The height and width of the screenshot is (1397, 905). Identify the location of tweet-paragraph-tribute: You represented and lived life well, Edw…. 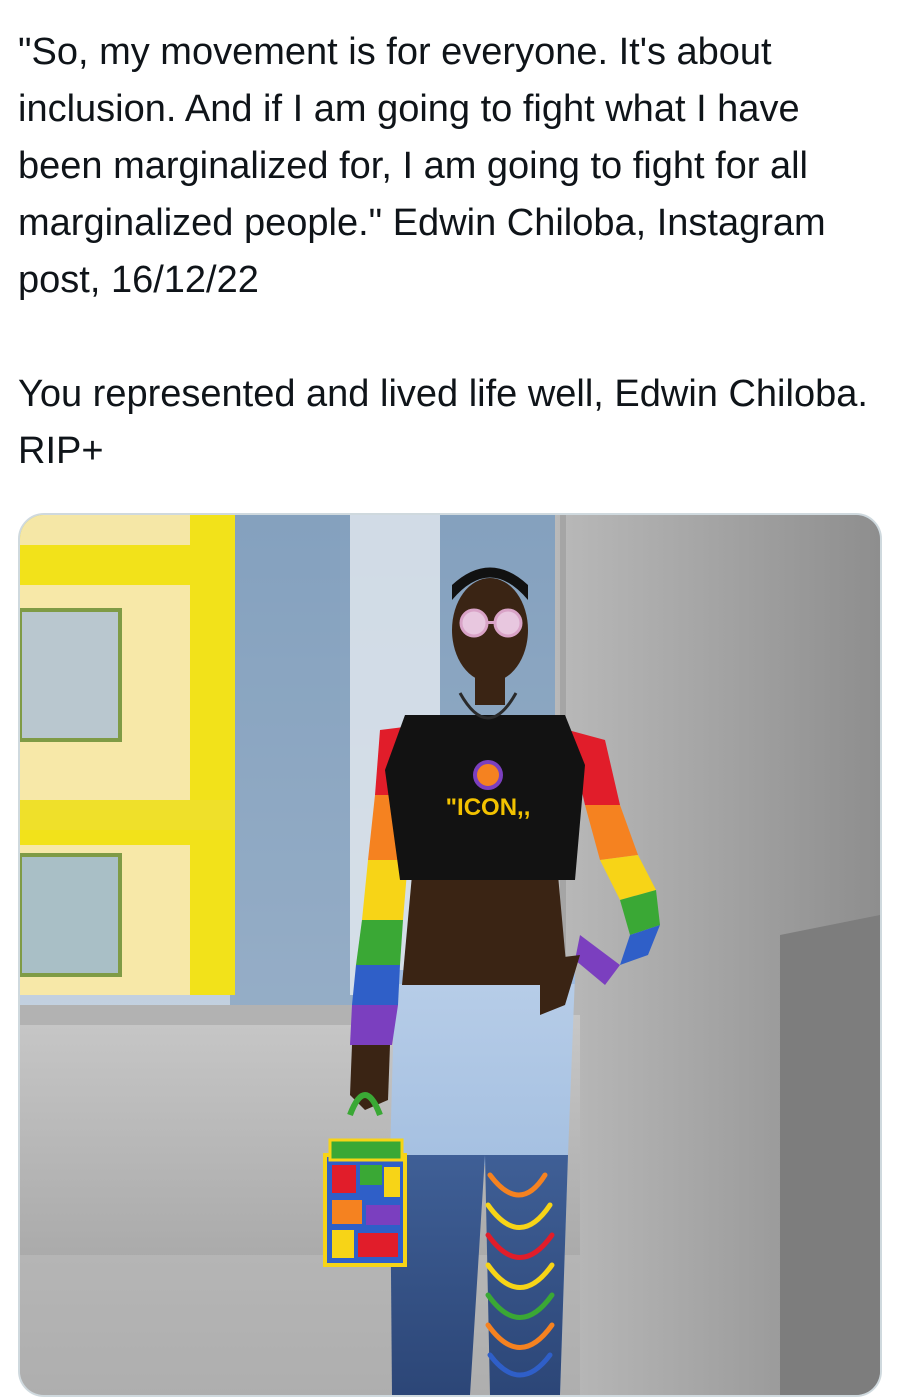
(448, 422).